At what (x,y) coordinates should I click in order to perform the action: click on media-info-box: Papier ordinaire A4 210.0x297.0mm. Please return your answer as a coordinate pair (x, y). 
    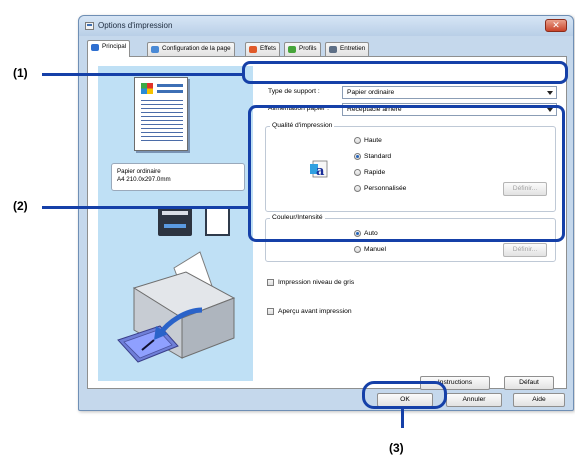
    Looking at the image, I should click on (178, 177).